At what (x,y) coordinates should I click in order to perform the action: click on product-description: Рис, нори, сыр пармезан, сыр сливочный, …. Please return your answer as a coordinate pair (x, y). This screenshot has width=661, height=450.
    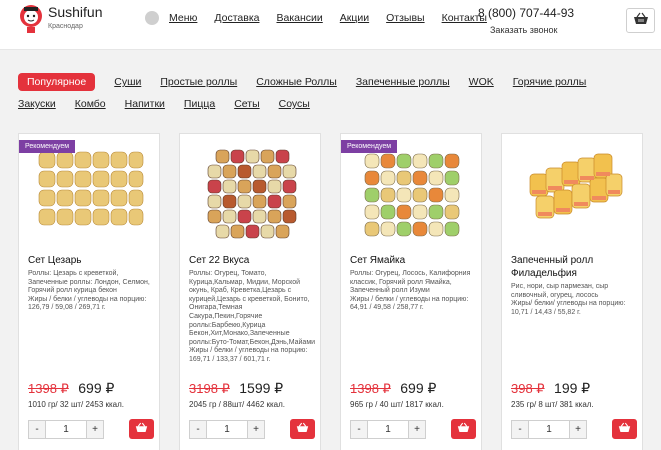
    Looking at the image, I should click on (568, 299).